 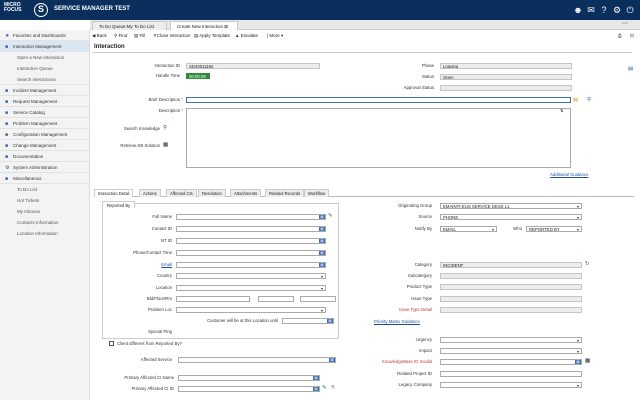 What do you see at coordinates (275, 36) in the screenshot?
I see `more-button: | More ▾` at bounding box center [275, 36].